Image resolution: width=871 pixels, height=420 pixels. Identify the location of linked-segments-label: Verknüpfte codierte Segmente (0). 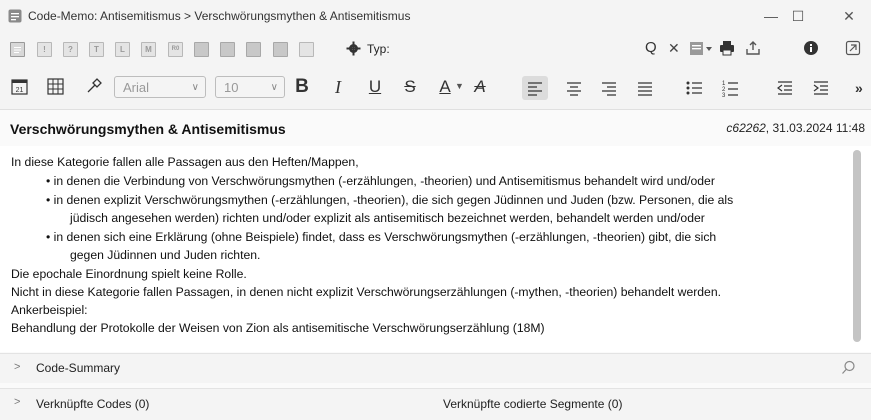
(532, 404).